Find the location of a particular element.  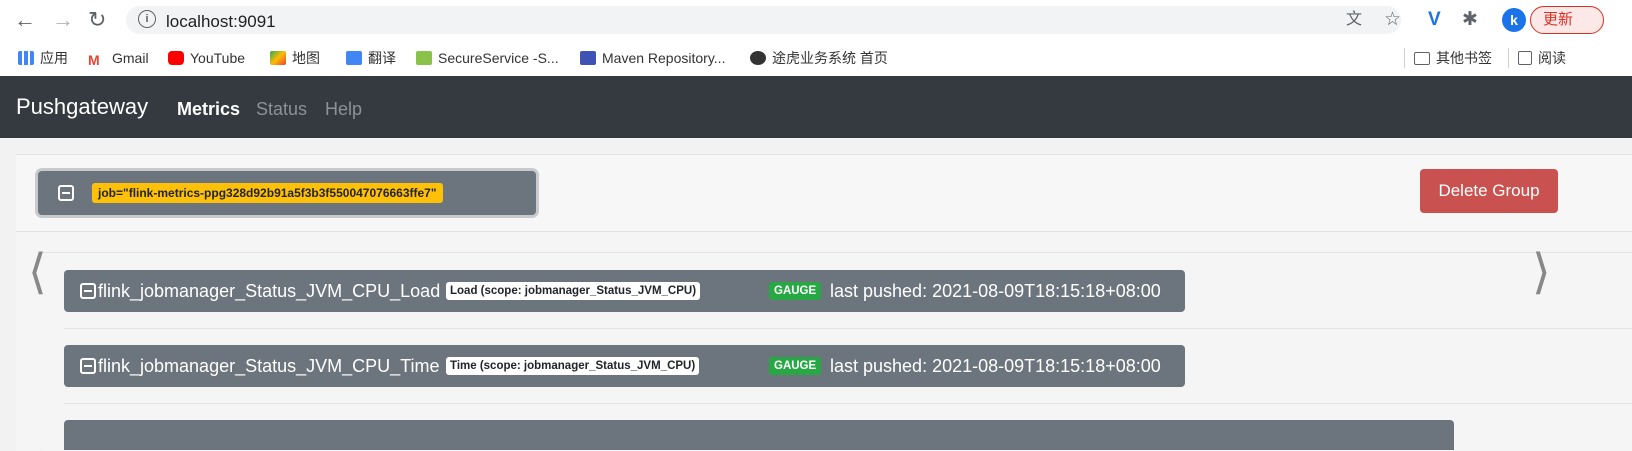

top-navbar: Pushgateway Metrics Status Help is located at coordinates (816, 107).